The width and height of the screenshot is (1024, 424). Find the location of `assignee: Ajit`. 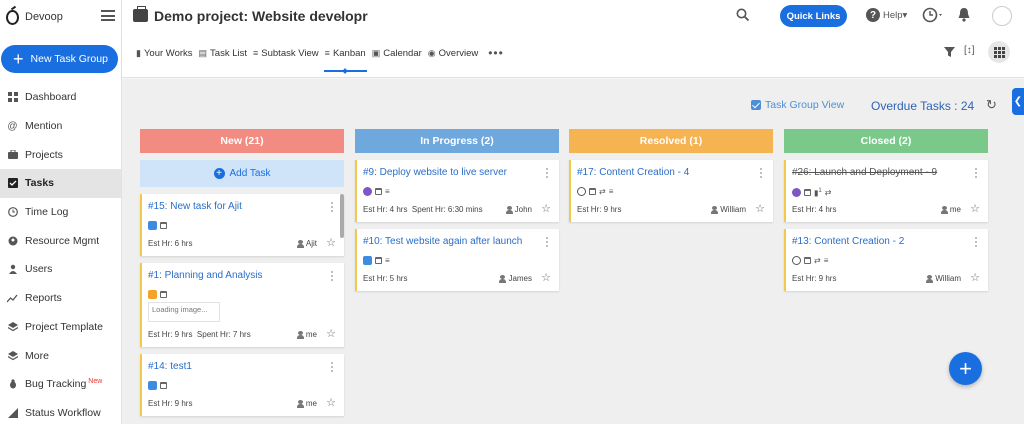

assignee: Ajit is located at coordinates (306, 243).